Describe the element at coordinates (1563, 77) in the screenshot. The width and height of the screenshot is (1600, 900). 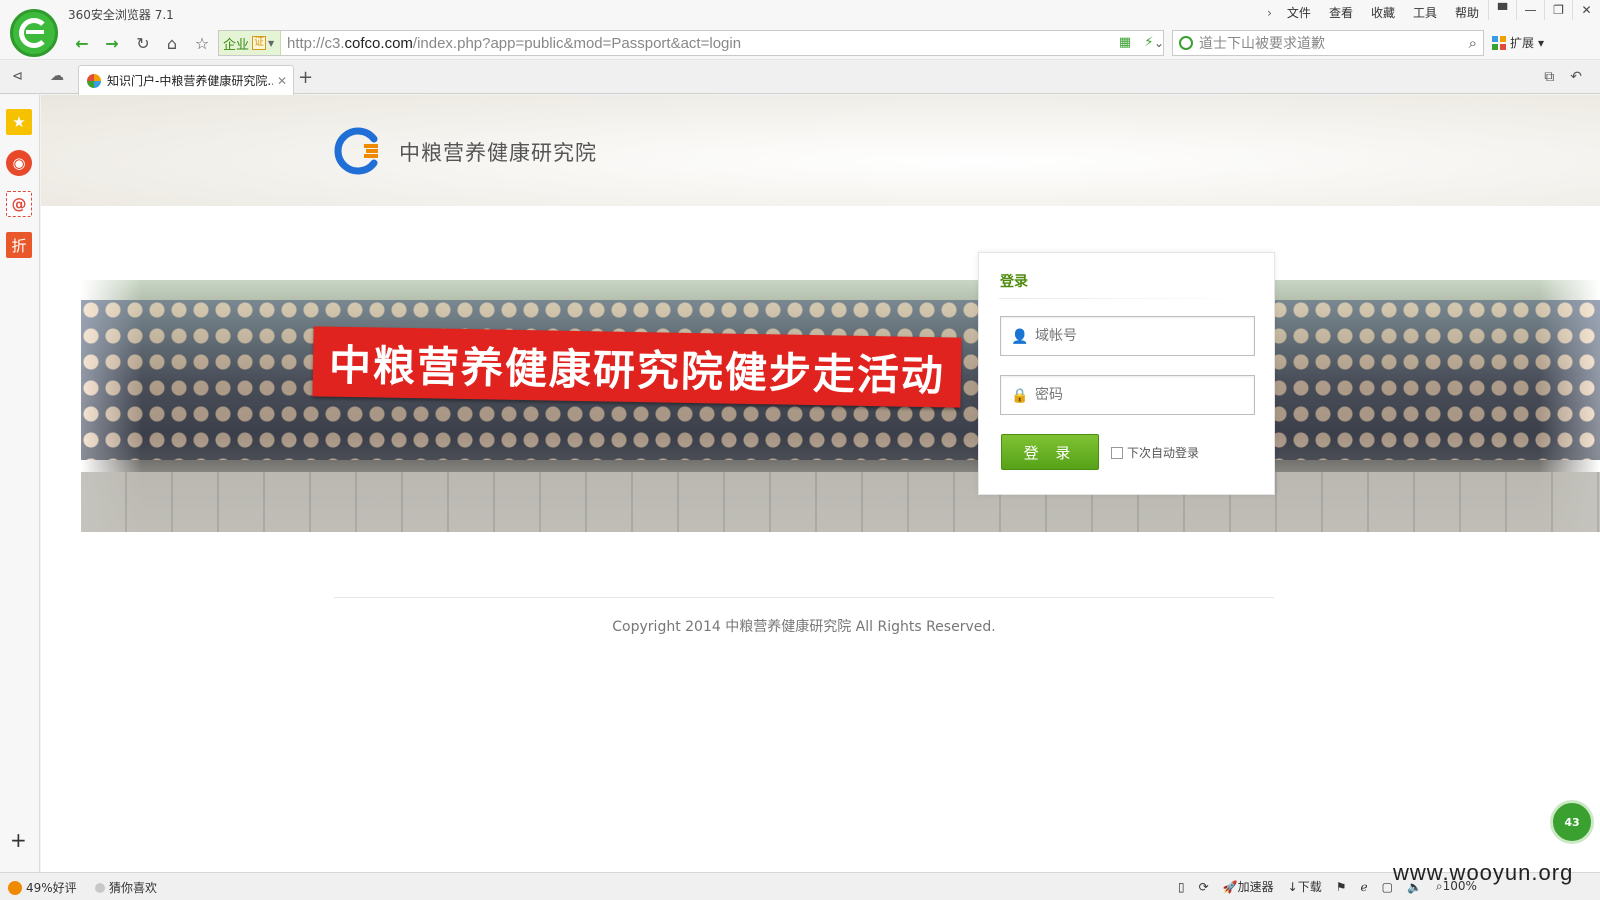
I see `tab-tools: ⧉ ↶` at that location.